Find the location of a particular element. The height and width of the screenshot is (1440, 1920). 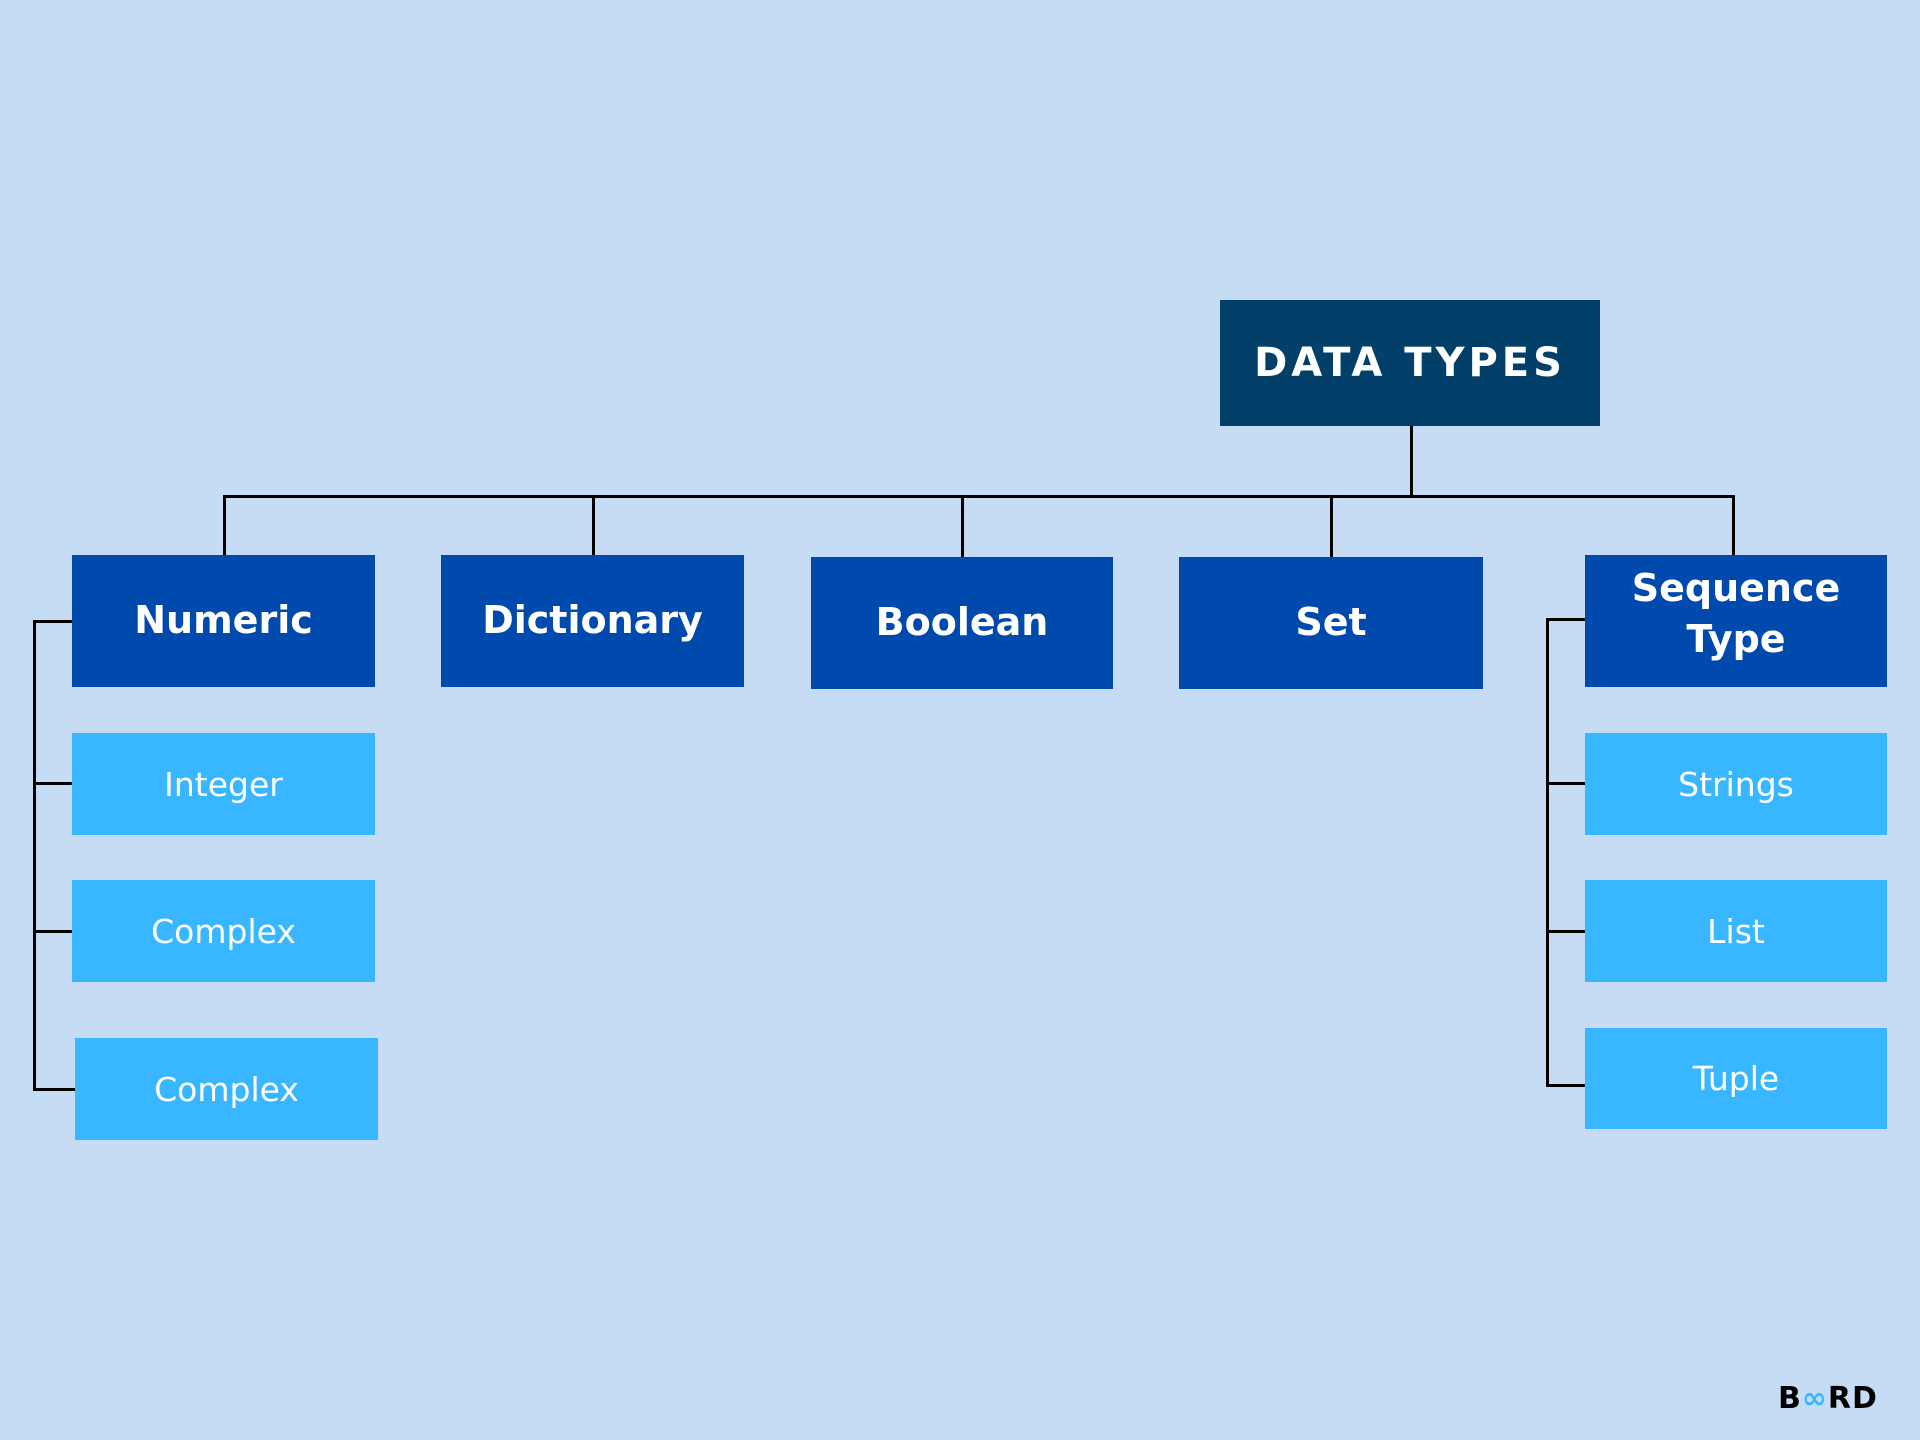

board-logo: B ∞ RD is located at coordinates (1828, 1398).